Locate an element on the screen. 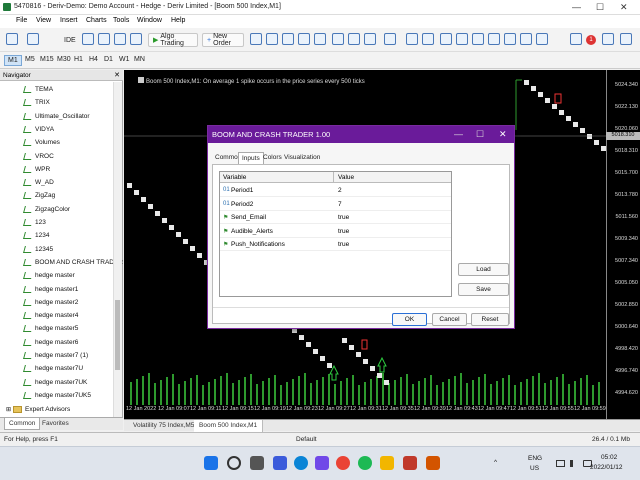  close-icon: ✕ is located at coordinates (624, 7).